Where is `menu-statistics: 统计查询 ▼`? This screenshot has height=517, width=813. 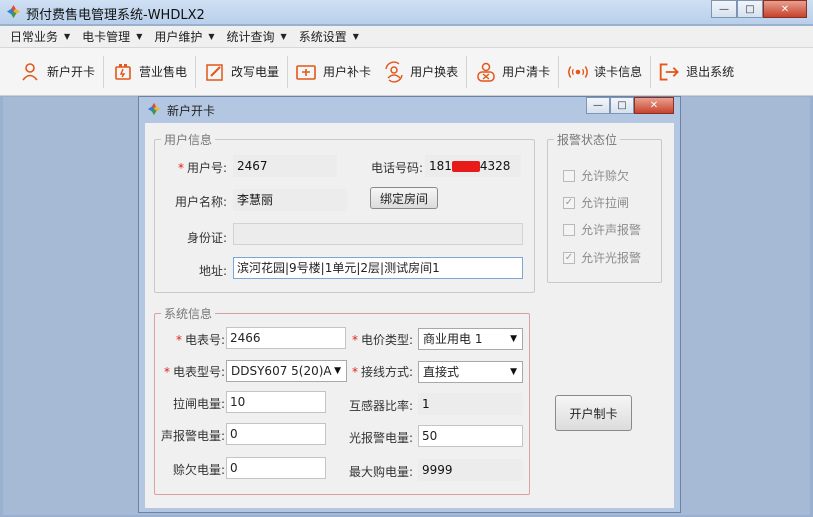 menu-statistics: 统计查询 ▼ is located at coordinates (257, 36).